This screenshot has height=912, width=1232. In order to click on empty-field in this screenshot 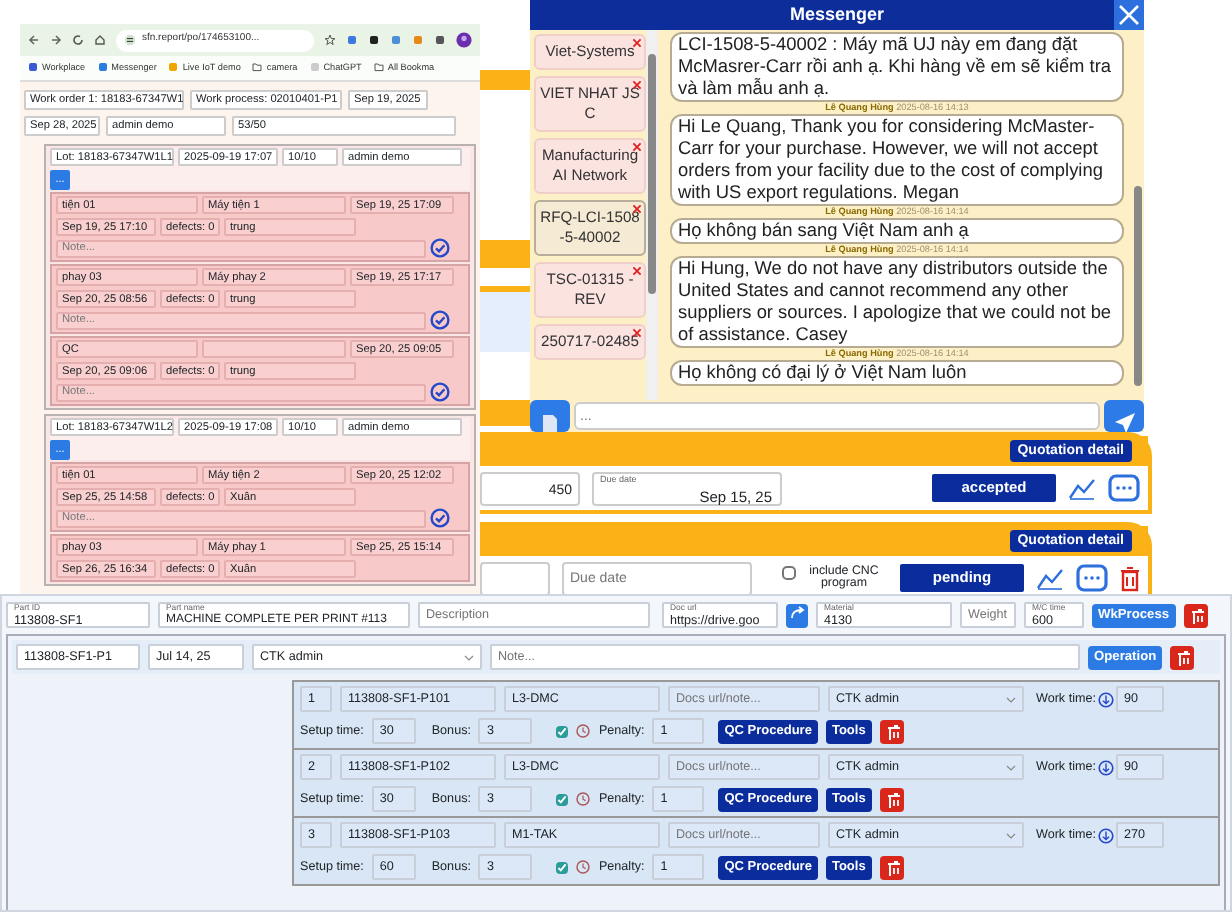, I will do `click(274, 349)`.